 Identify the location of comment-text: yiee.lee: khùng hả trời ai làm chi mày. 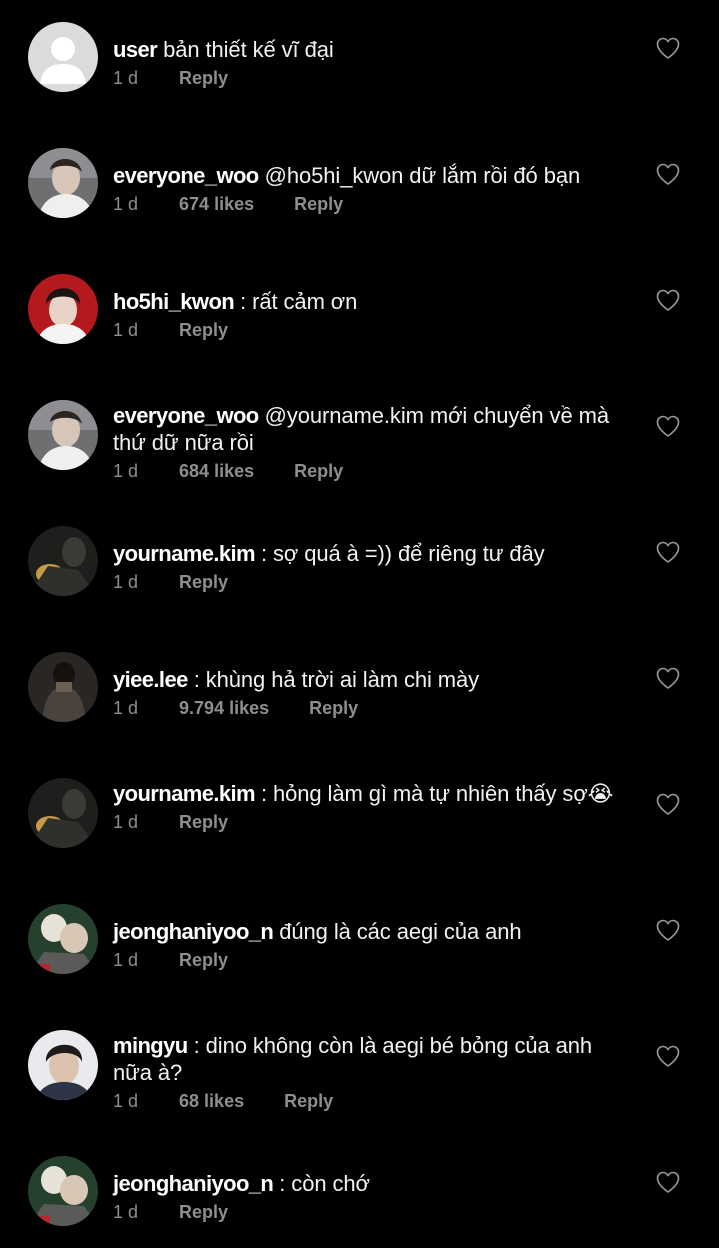
(373, 679).